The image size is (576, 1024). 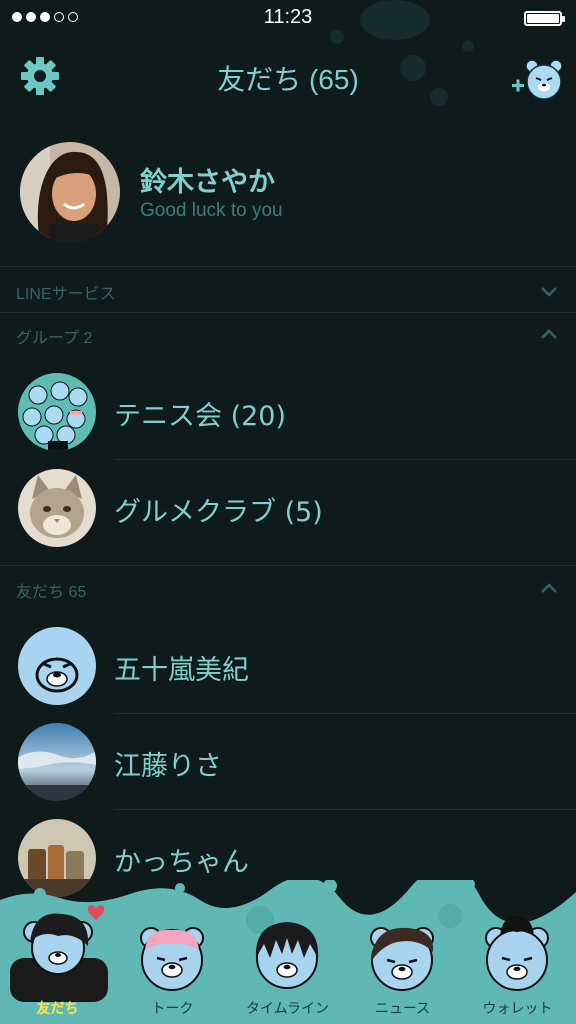 What do you see at coordinates (288, 290) in the screenshot?
I see `section-line-services: LINEサービス` at bounding box center [288, 290].